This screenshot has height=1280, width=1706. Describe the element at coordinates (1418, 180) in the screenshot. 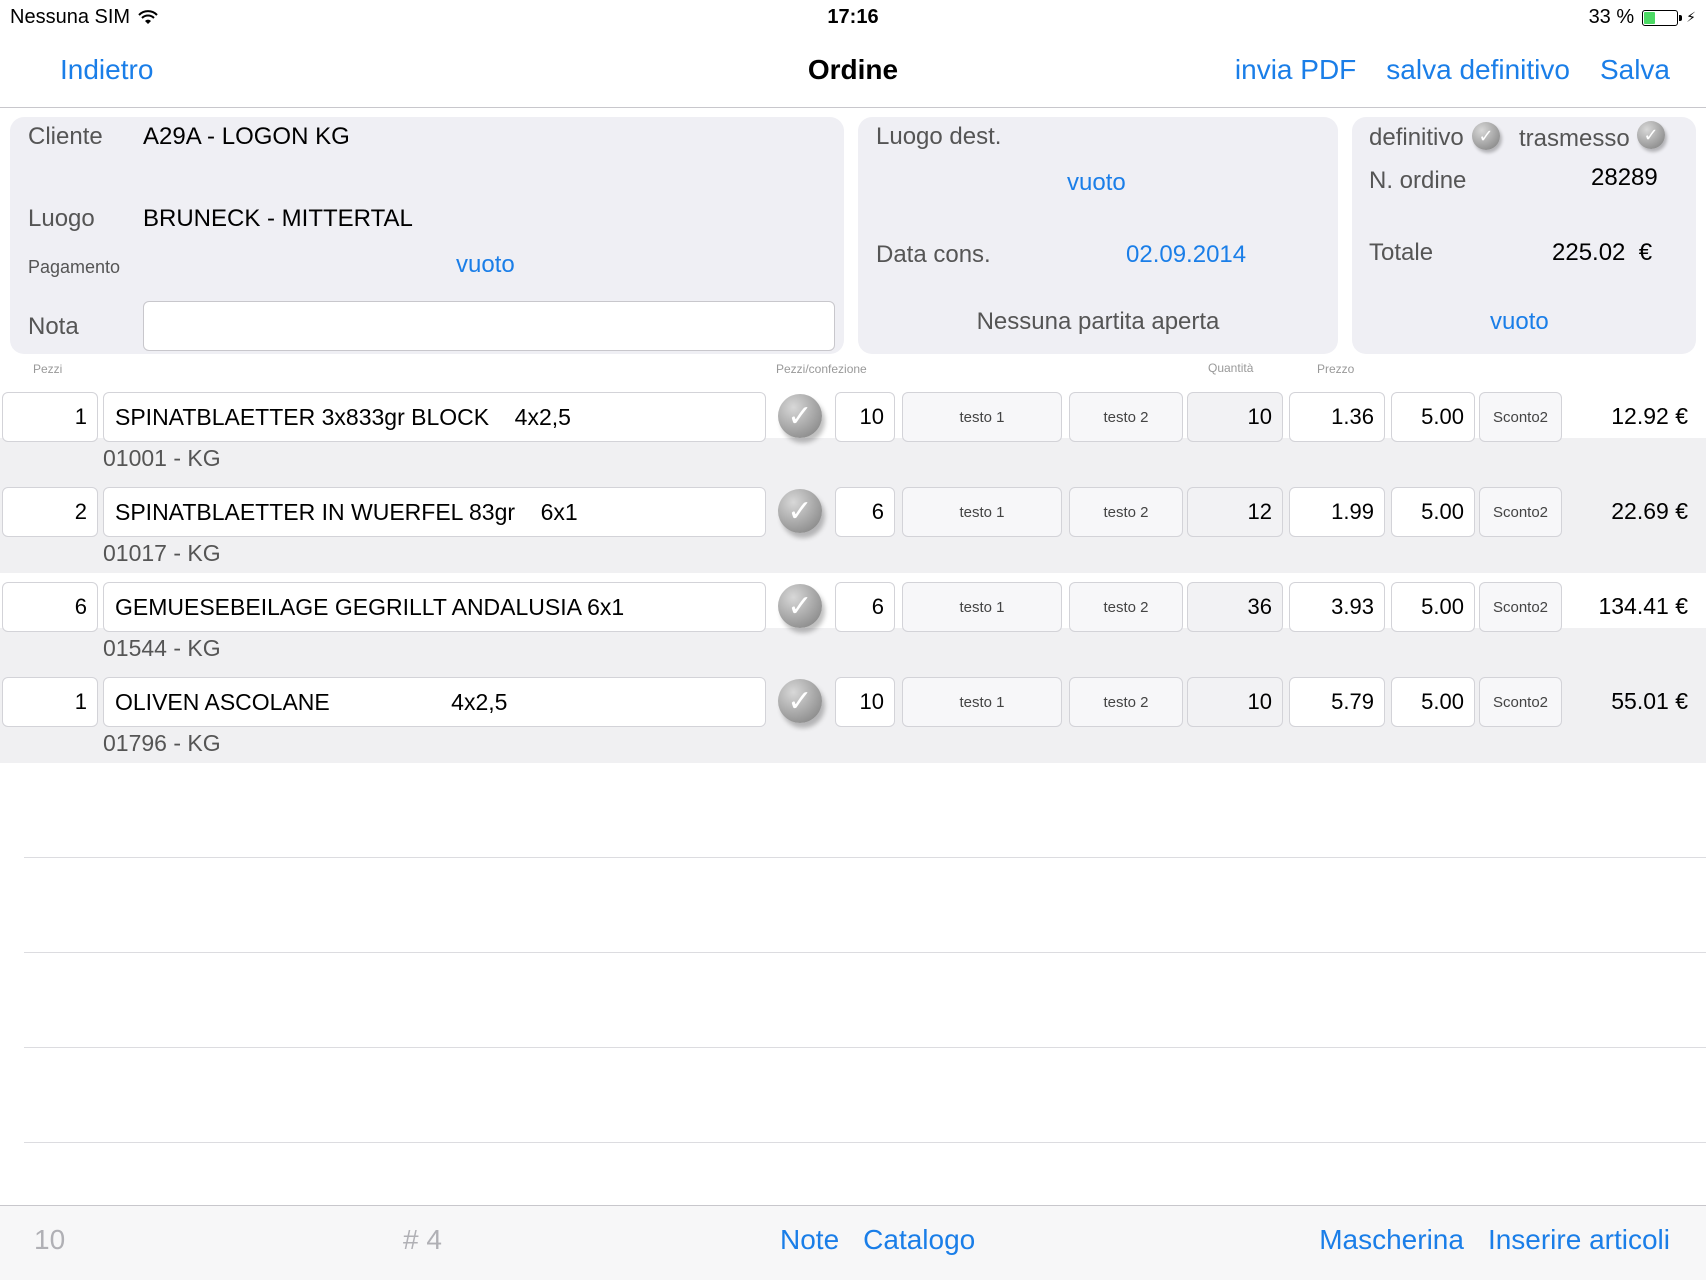

I see `ordine-label: N. ordine` at that location.